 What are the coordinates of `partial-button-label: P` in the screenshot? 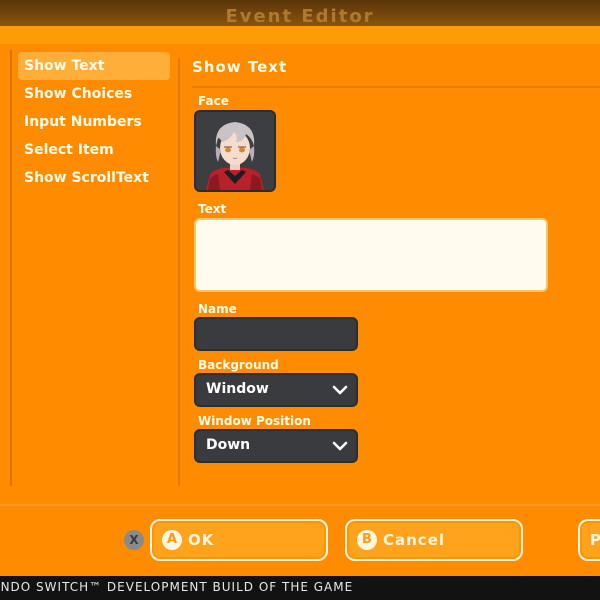 It's located at (595, 540).